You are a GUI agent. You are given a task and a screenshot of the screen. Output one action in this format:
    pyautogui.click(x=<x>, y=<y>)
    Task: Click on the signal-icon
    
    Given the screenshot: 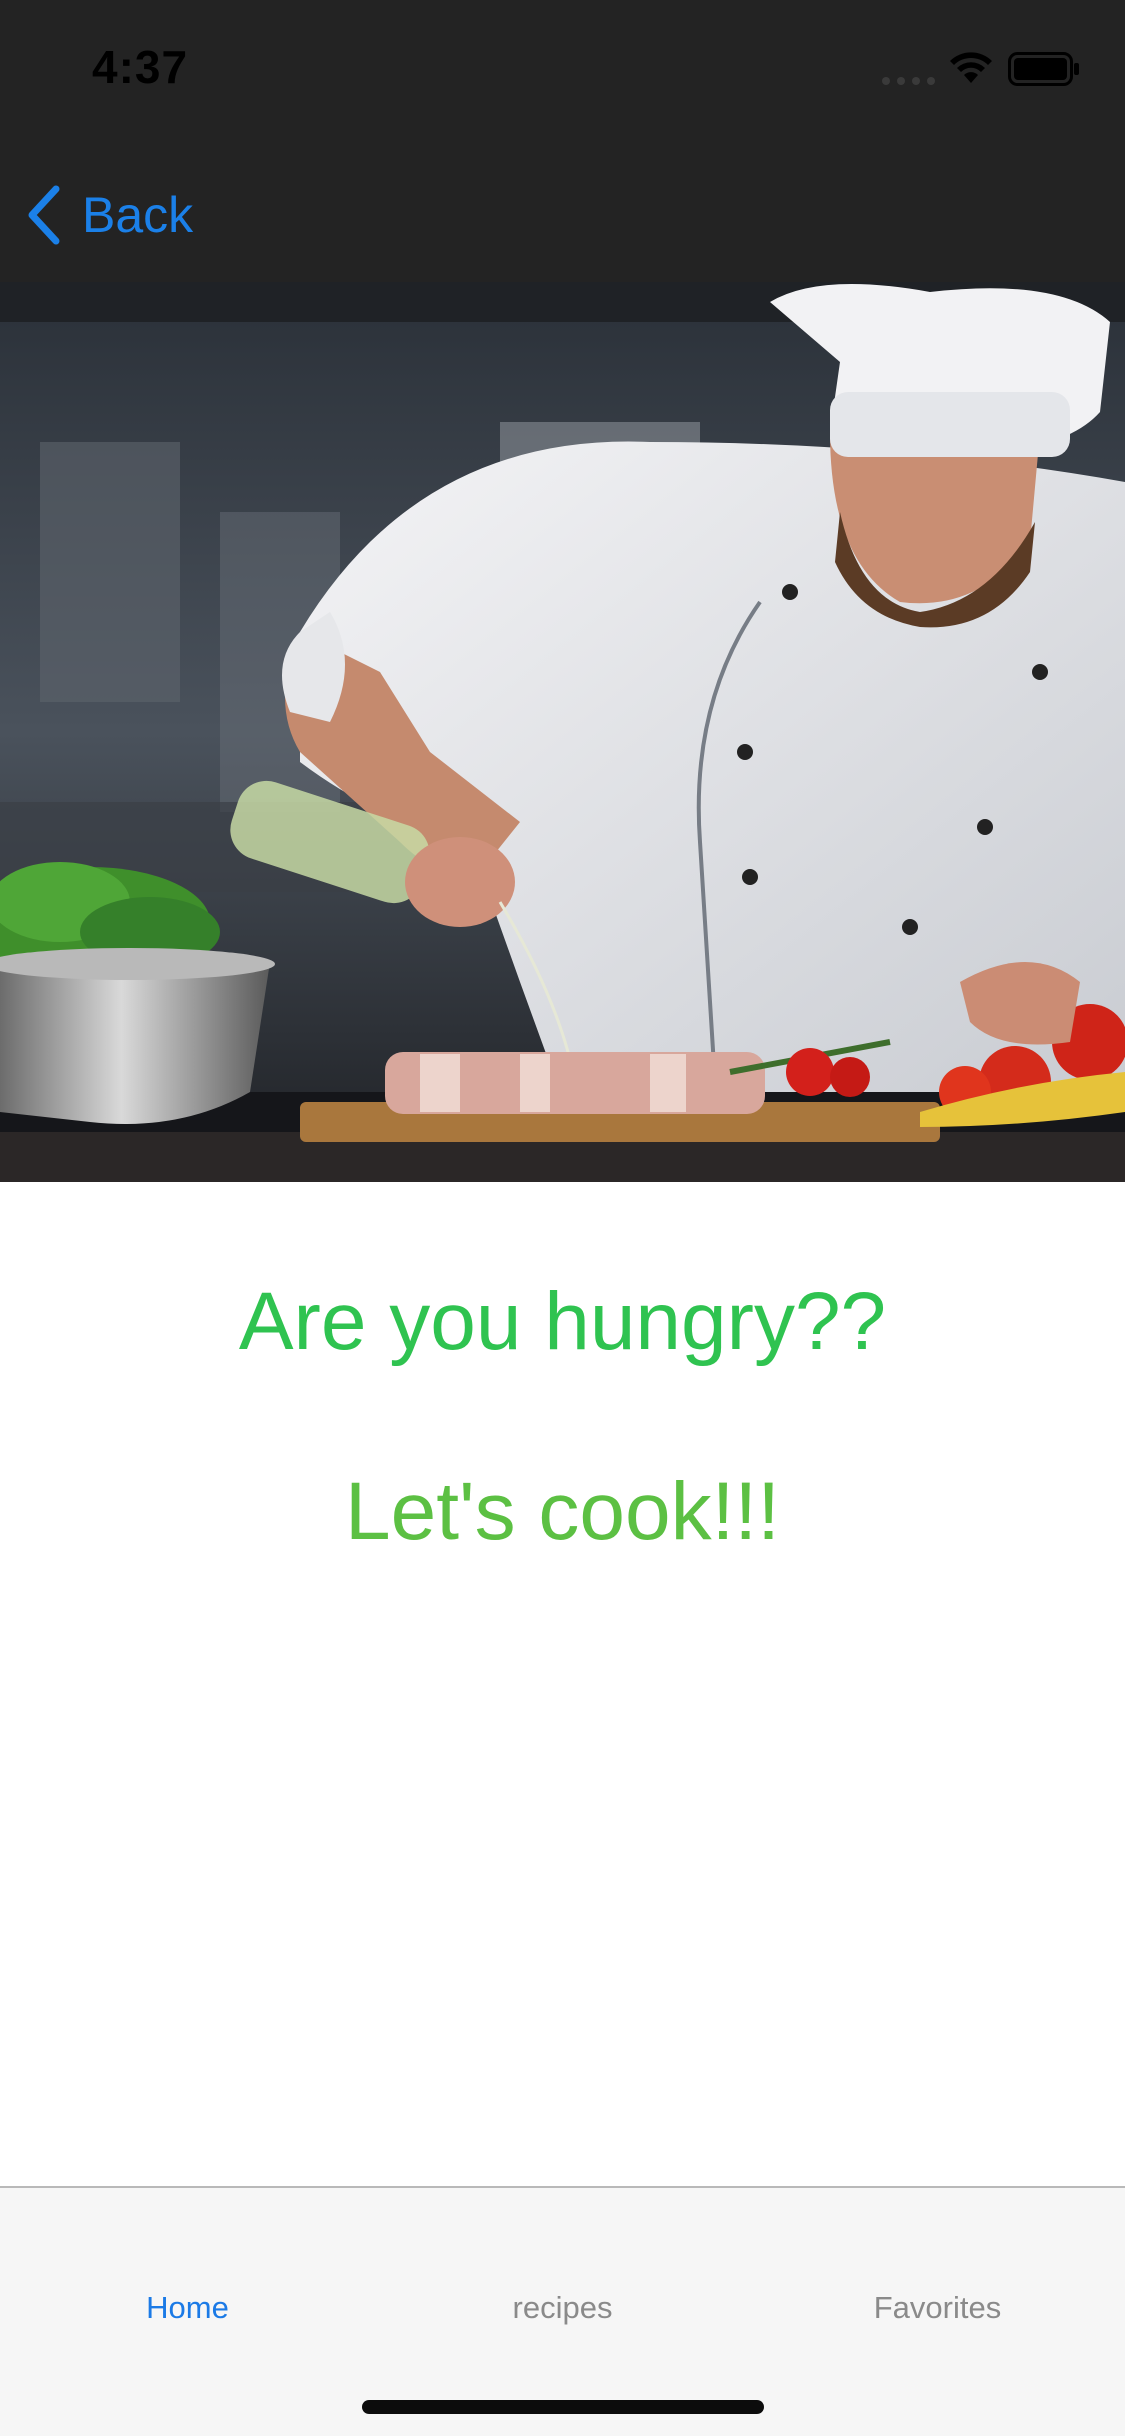 What is the action you would take?
    pyautogui.click(x=908, y=81)
    